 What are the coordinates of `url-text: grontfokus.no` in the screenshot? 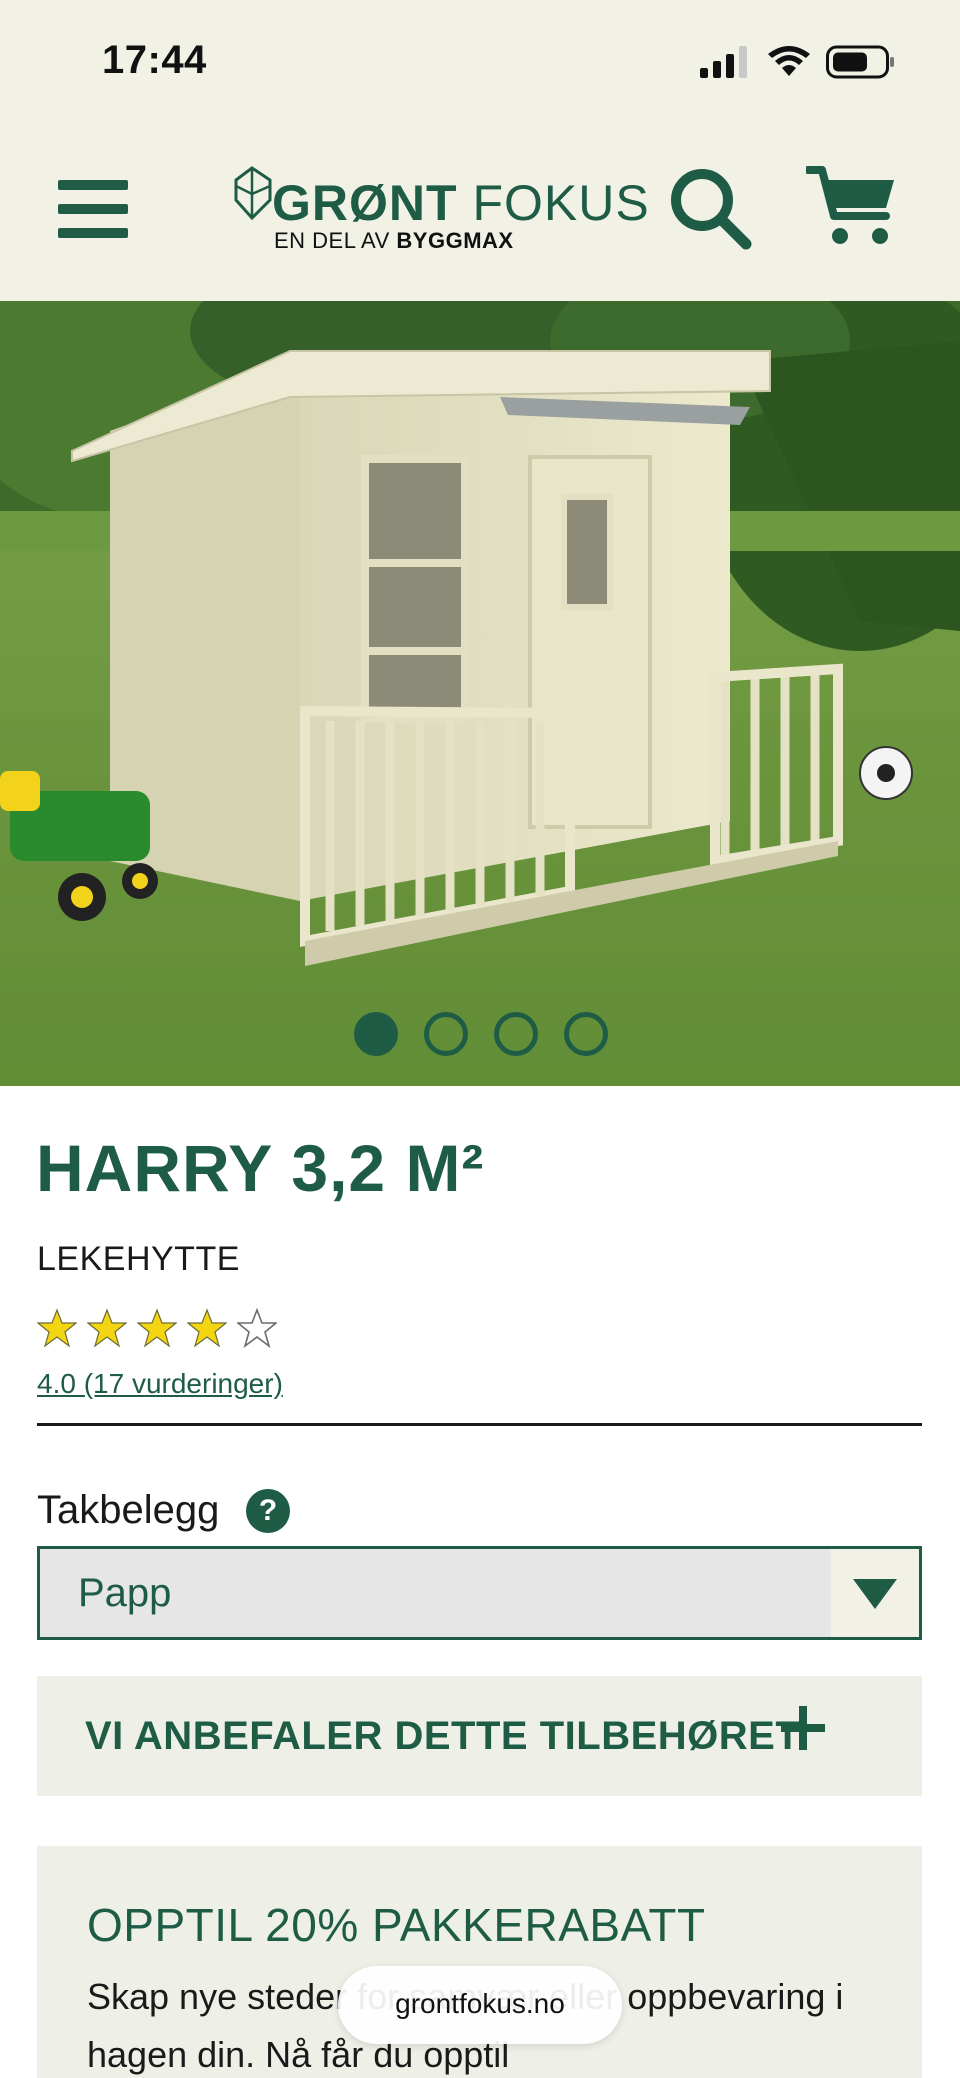 It's located at (480, 2003).